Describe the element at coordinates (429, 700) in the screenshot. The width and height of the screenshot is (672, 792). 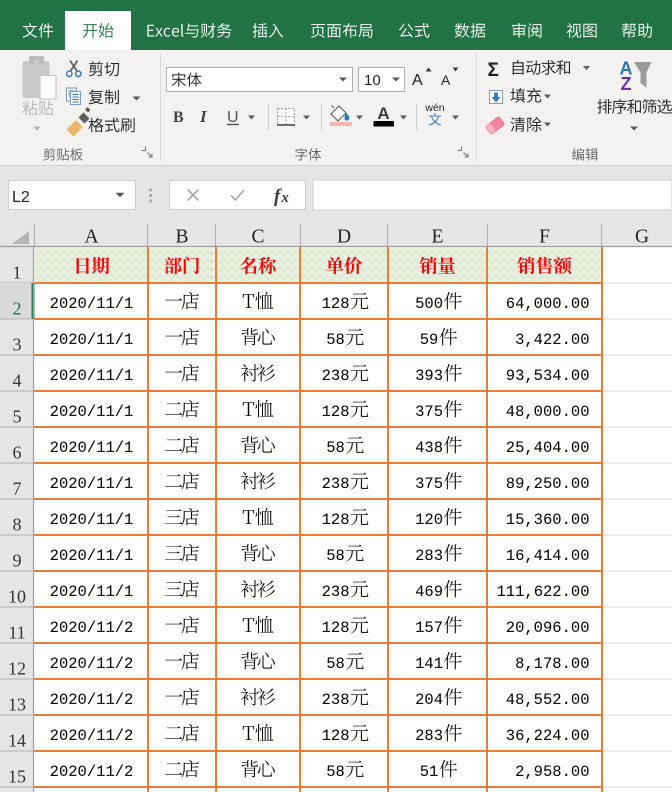
I see `svg-text: 204` at that location.